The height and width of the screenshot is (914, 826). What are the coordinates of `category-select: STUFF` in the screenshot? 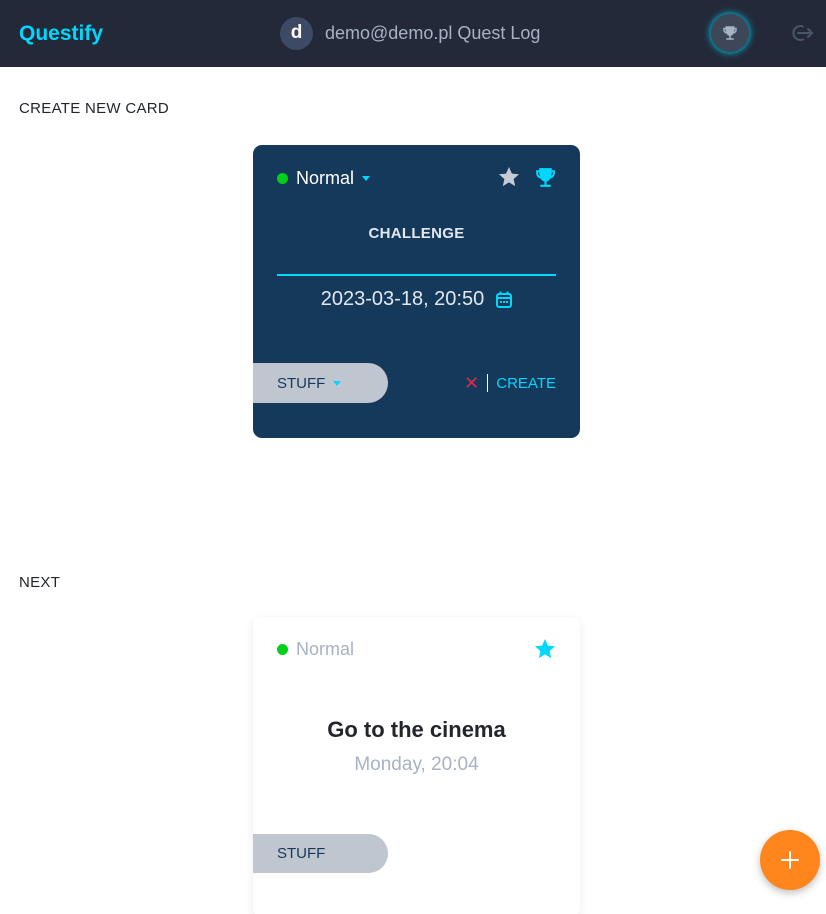 It's located at (320, 383).